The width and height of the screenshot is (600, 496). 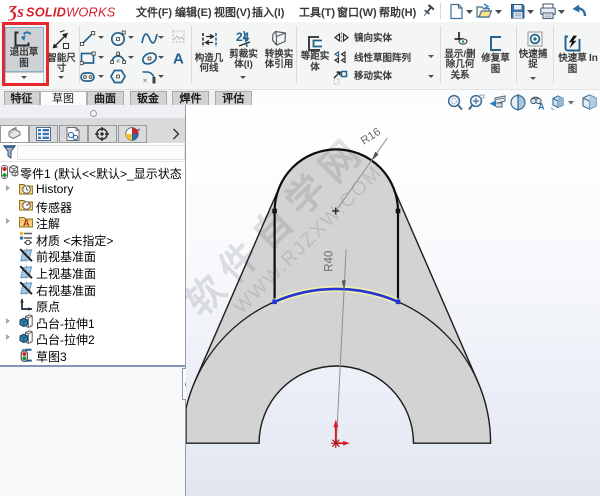 I want to click on svg-text: 24, so click(x=243, y=37).